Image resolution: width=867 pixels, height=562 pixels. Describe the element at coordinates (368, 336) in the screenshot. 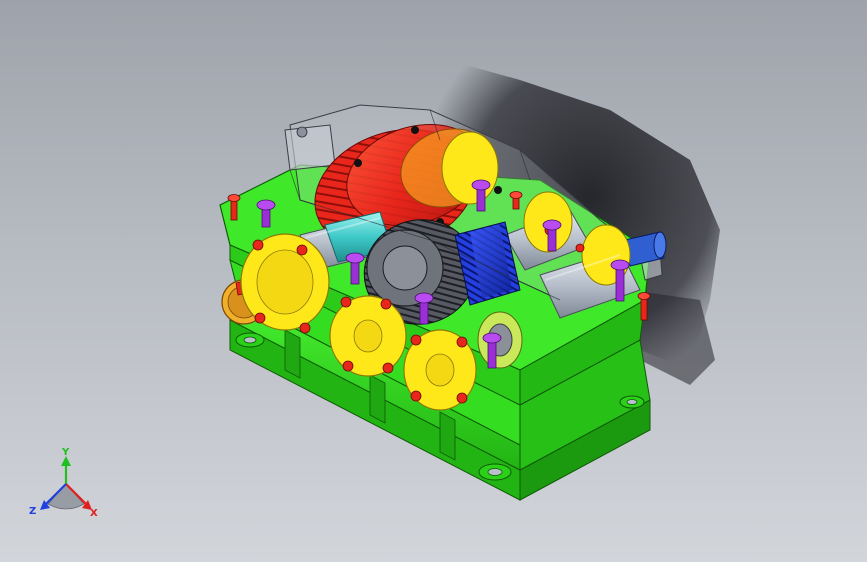

I see `bearing-cap-middle` at that location.